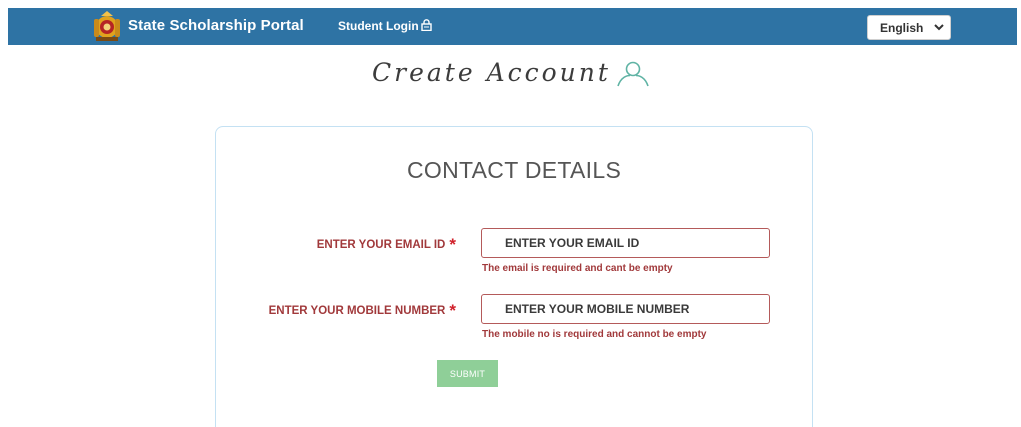 The image size is (1021, 427). Describe the element at coordinates (107, 26) in the screenshot. I see `state-emblem-logo` at that location.